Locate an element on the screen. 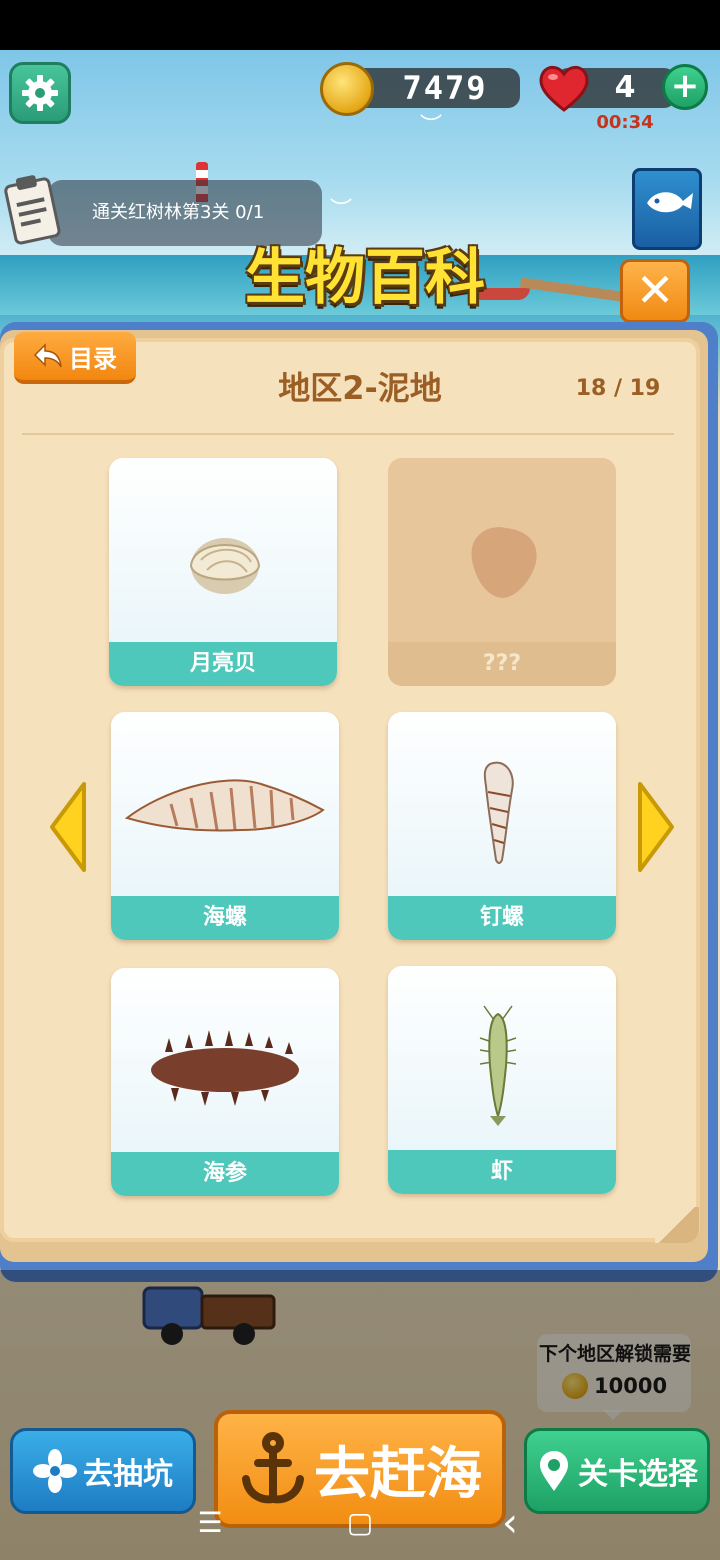 Image resolution: width=720 pixels, height=1560 pixels. creature-card-sea-cucumber: 海参 is located at coordinates (225, 1082).